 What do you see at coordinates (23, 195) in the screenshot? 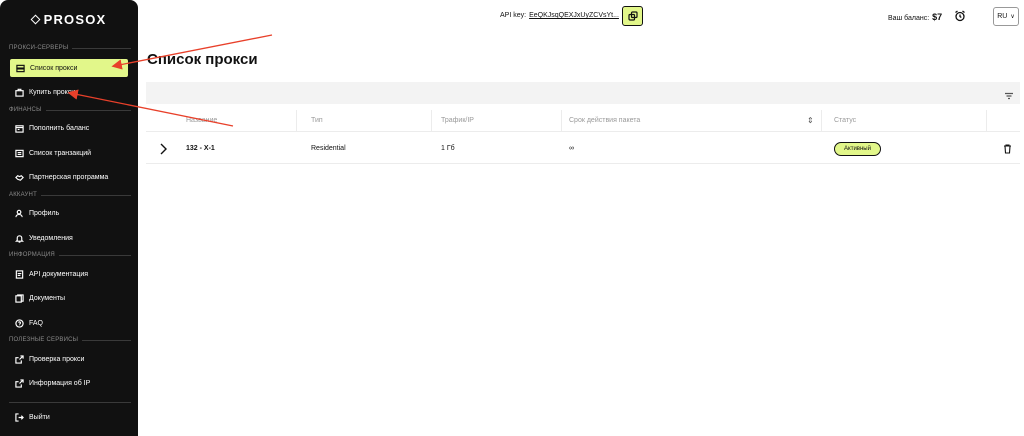
I see `section-title: АККАУНТ` at bounding box center [23, 195].